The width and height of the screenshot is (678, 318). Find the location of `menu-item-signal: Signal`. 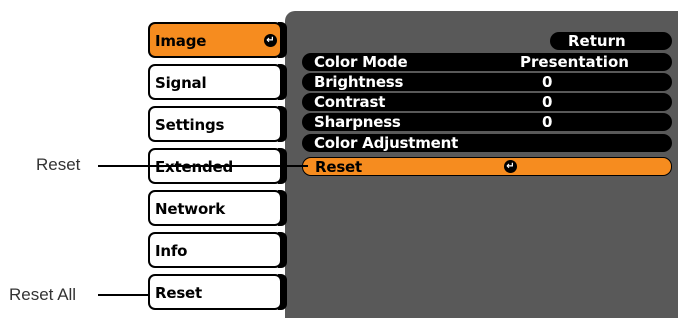

menu-item-signal: Signal is located at coordinates (215, 82).